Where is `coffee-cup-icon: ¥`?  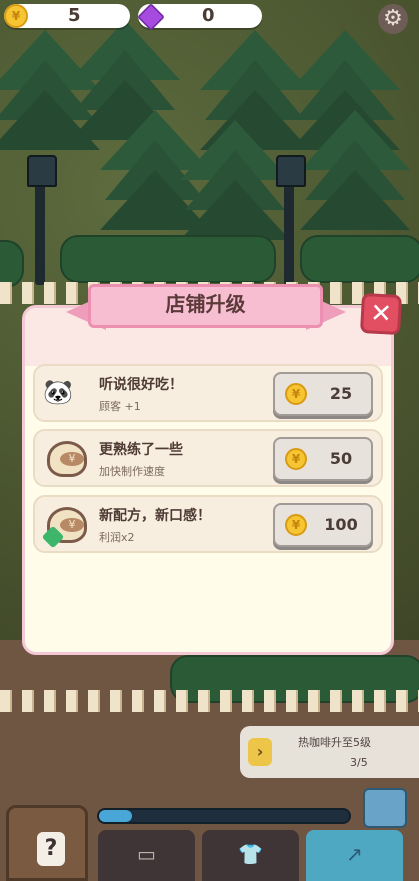
coffee-cup-icon: ¥ is located at coordinates (68, 458).